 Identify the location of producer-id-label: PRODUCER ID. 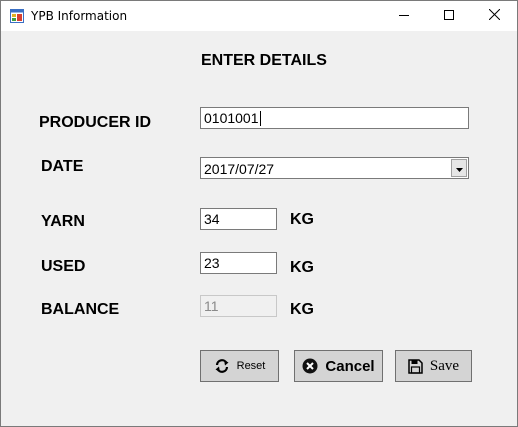
(95, 122).